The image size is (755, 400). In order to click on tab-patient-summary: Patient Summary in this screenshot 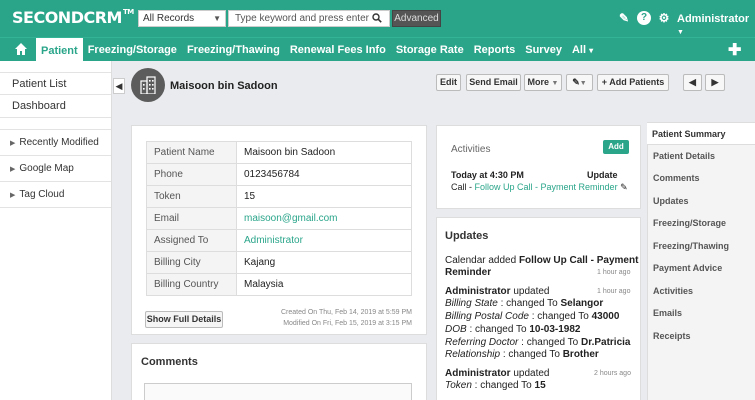, I will do `click(701, 133)`.